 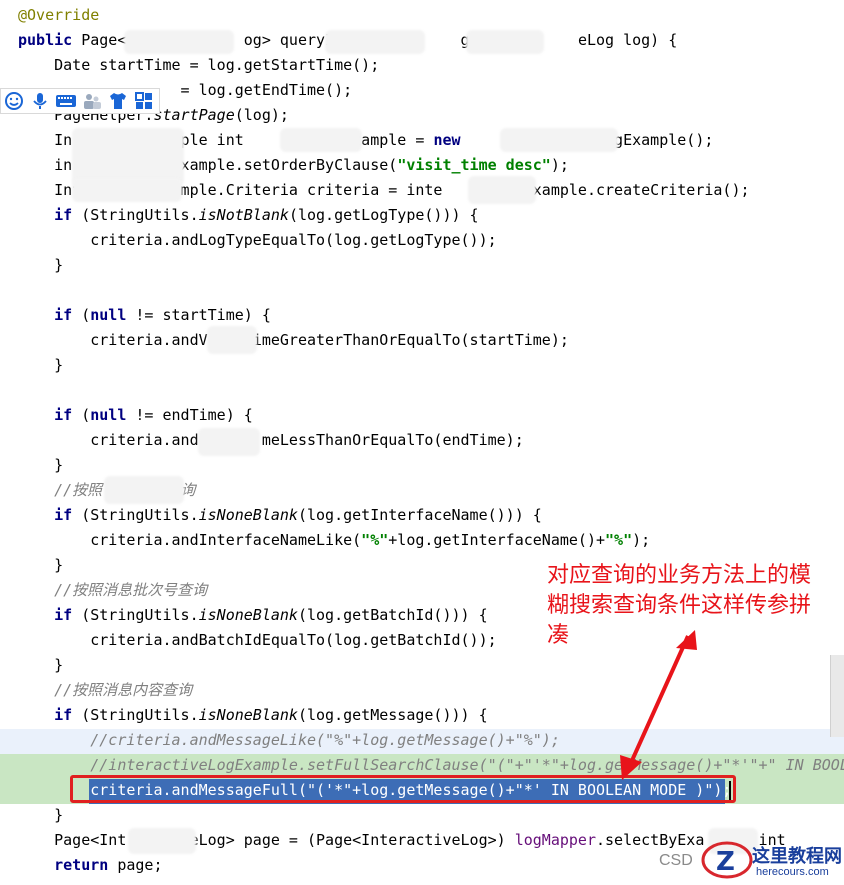 I want to click on code-token: in, so click(x=45, y=165).